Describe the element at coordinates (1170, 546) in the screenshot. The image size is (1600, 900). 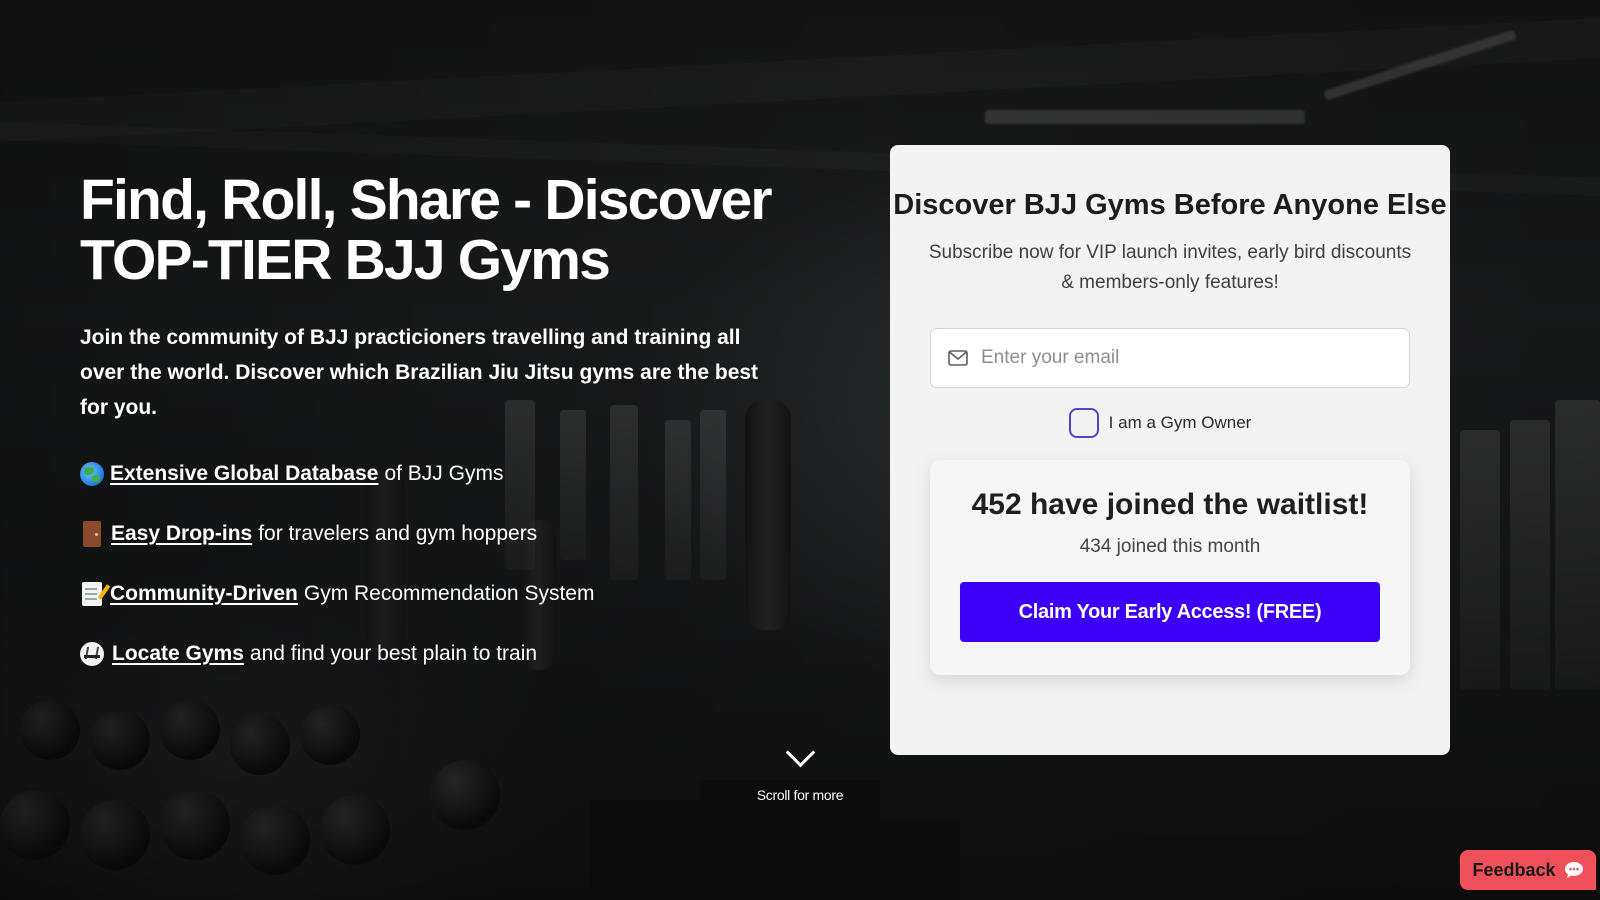
I see `joined-this-month: 434 joined this month` at that location.